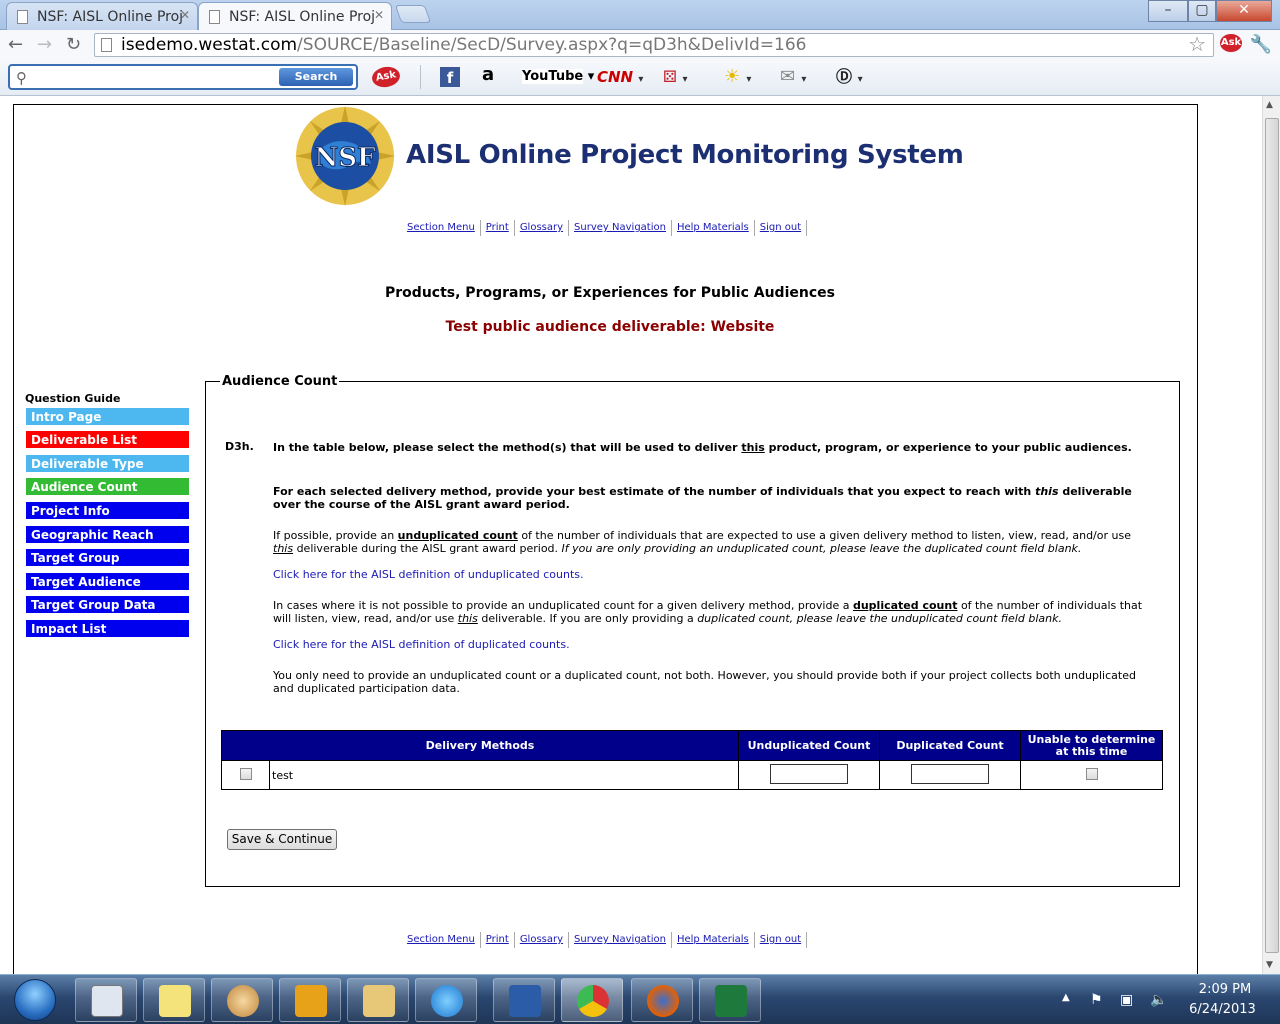 This screenshot has height=1024, width=1280. Describe the element at coordinates (107, 463) in the screenshot. I see `question-guide-item-deliverable-type: Deliverable Type` at that location.